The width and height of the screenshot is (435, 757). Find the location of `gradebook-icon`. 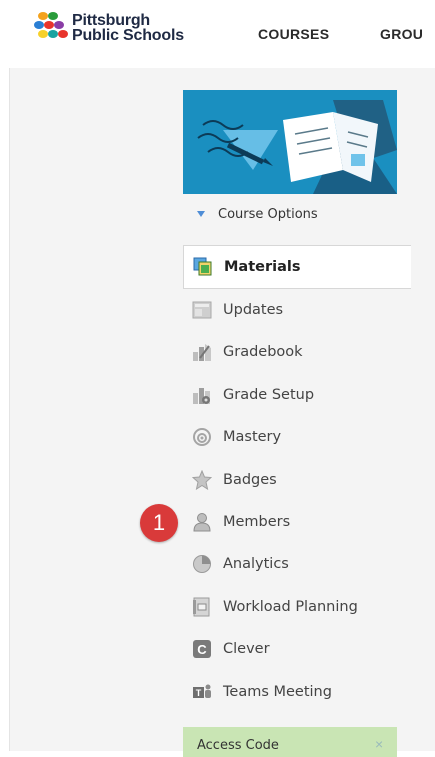

gradebook-icon is located at coordinates (202, 353).